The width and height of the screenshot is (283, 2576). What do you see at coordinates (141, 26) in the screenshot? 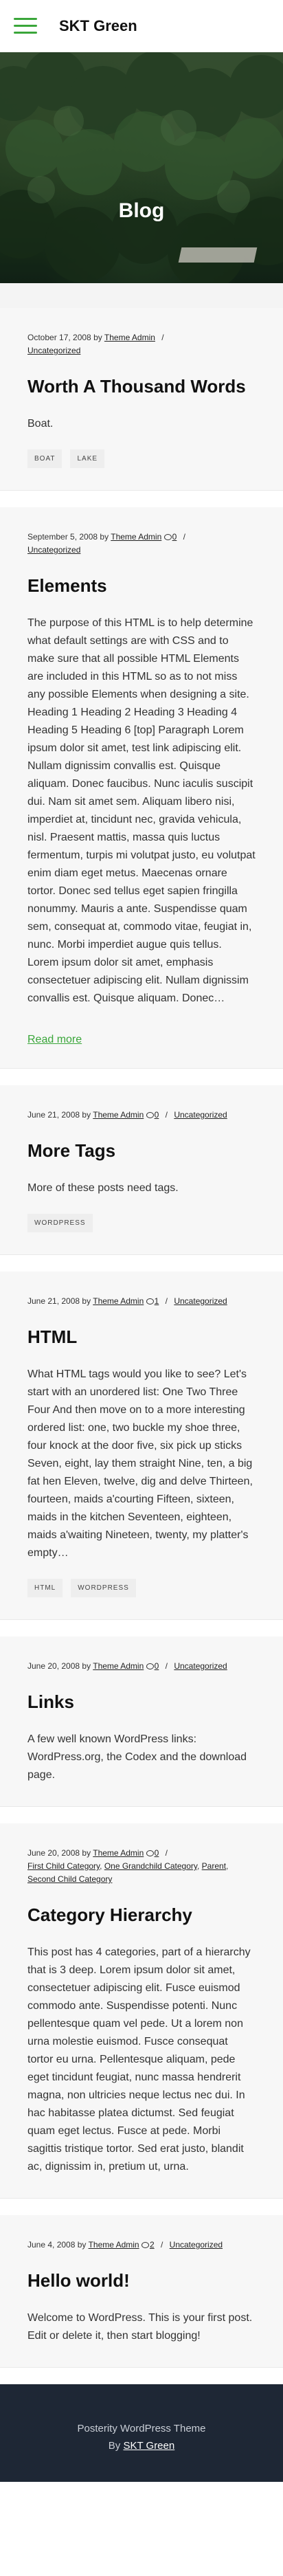
I see `site-header: SKT Green` at bounding box center [141, 26].